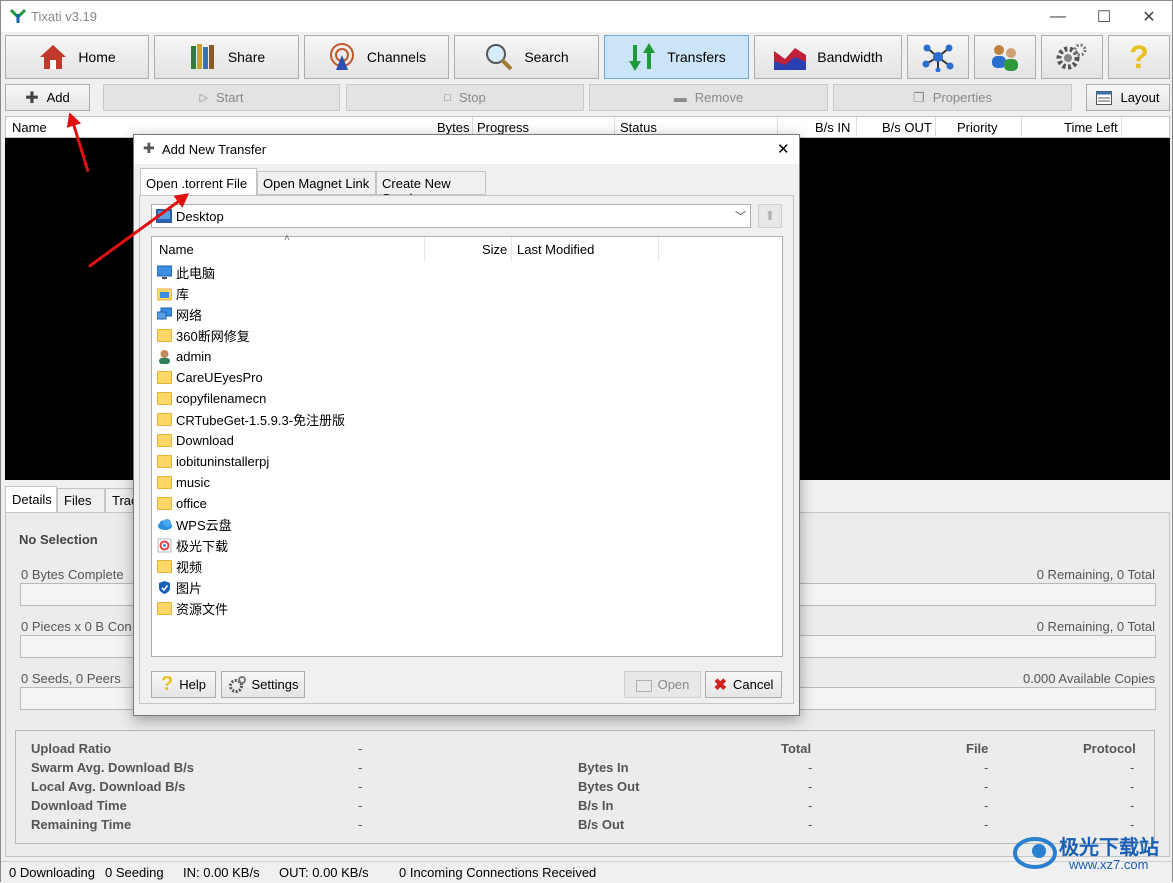  What do you see at coordinates (164, 272) in the screenshot?
I see `computer-icon` at bounding box center [164, 272].